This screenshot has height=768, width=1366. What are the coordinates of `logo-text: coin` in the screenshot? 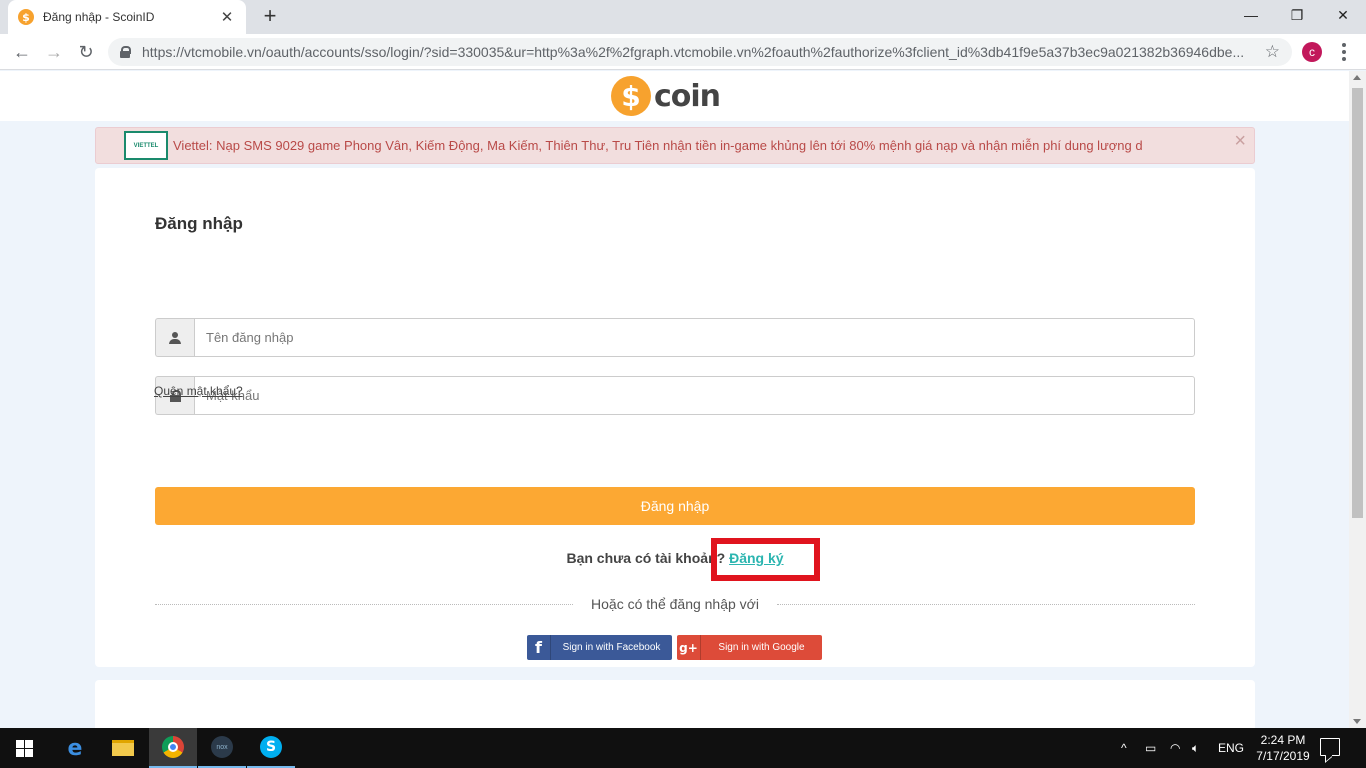 It's located at (687, 96).